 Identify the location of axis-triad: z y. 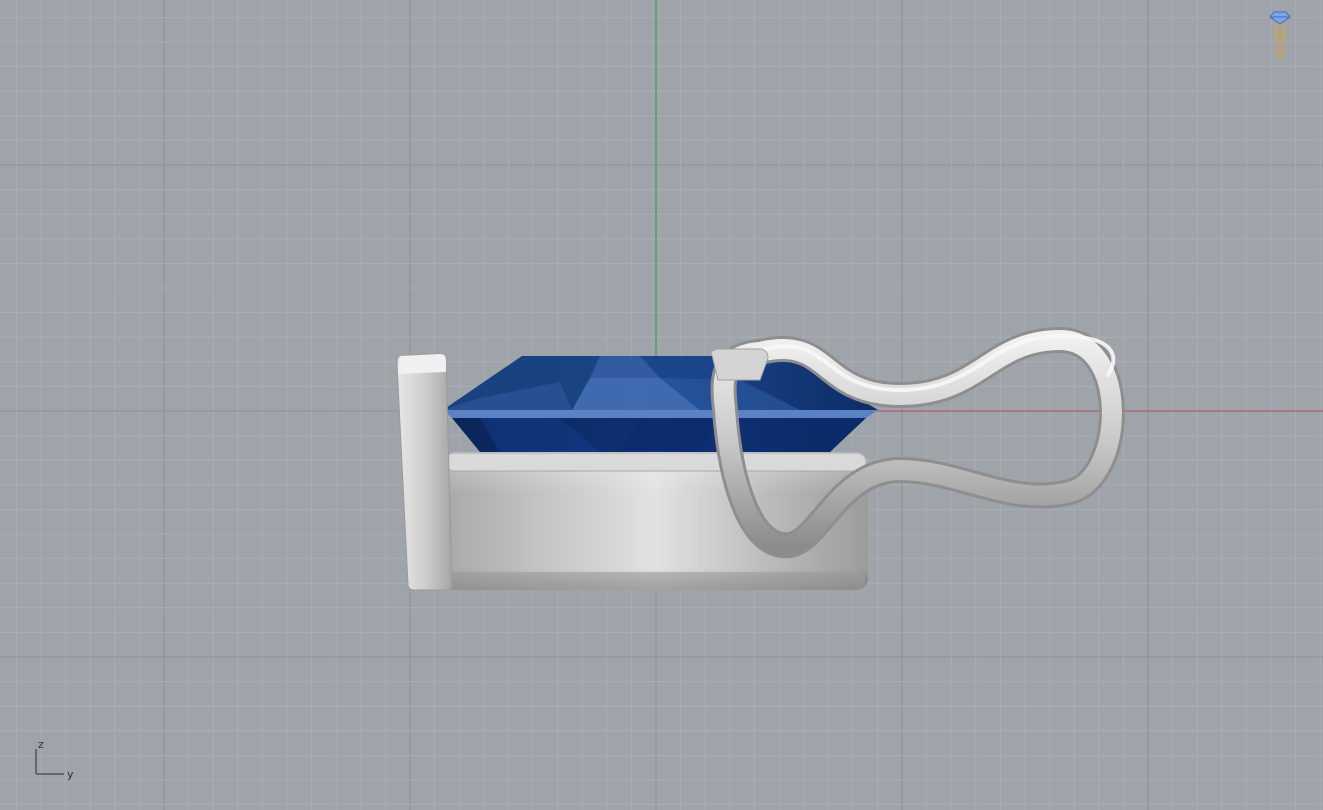
(54, 759).